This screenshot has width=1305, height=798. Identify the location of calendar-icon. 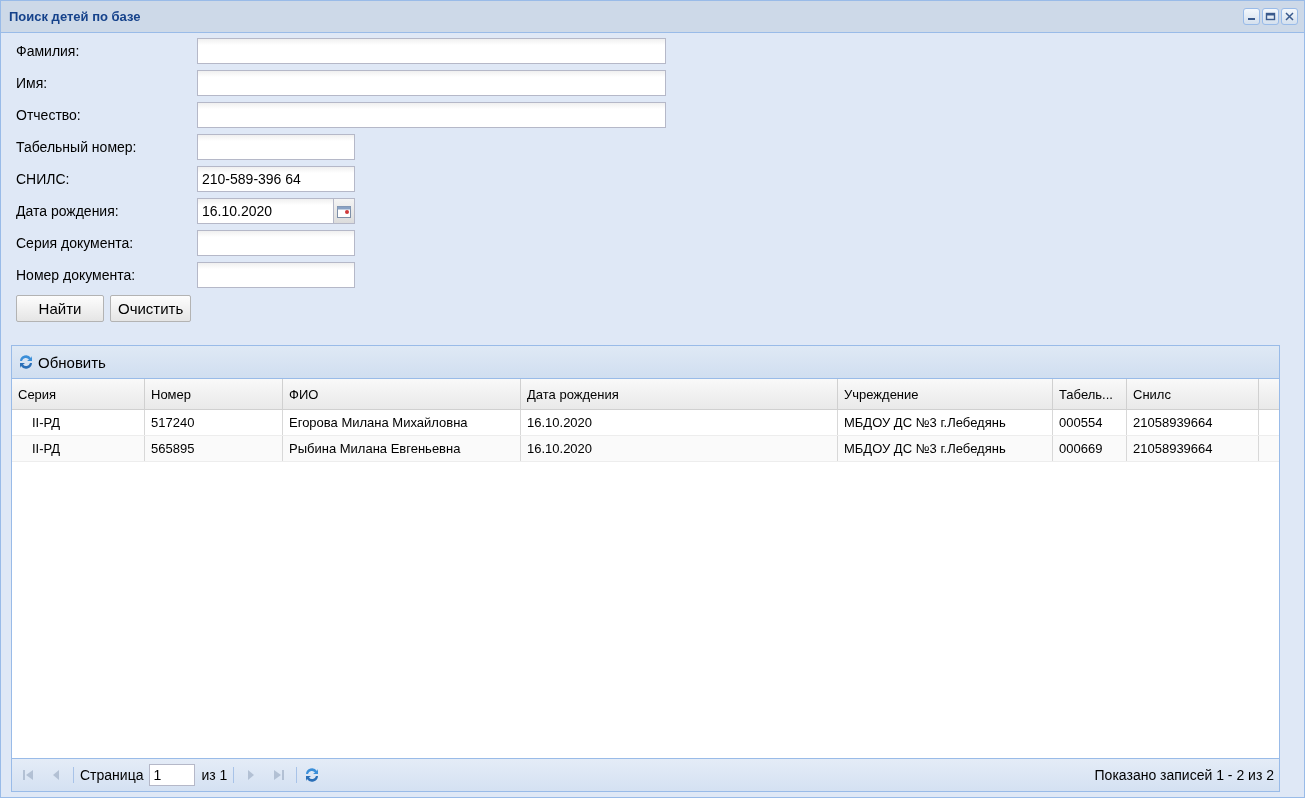
(344, 211).